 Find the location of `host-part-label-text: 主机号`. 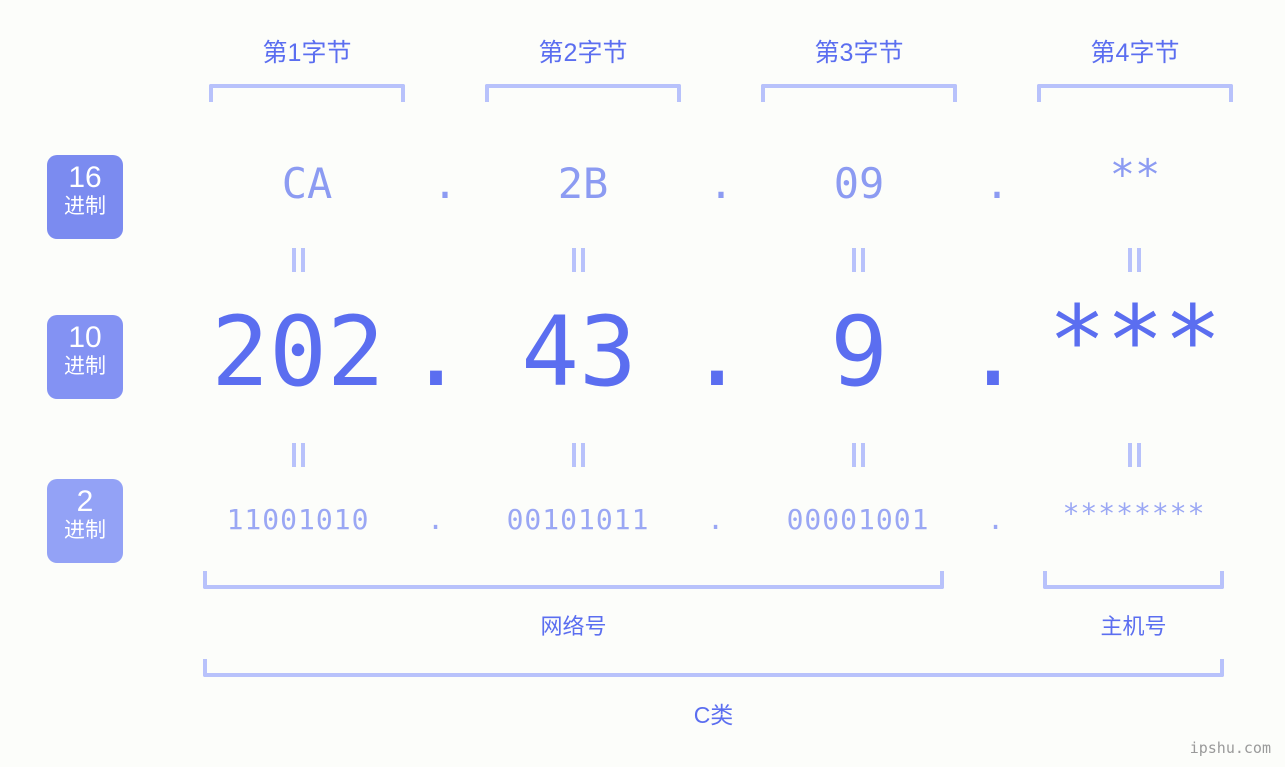

host-part-label-text: 主机号 is located at coordinates (1133, 626).